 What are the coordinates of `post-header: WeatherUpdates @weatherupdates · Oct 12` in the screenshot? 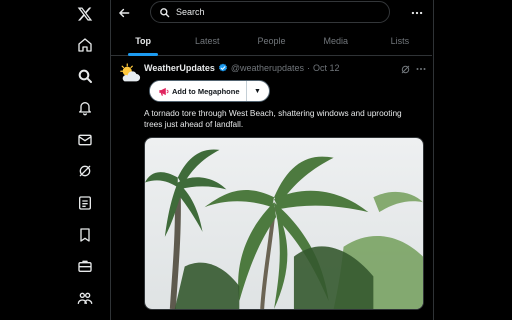 It's located at (242, 68).